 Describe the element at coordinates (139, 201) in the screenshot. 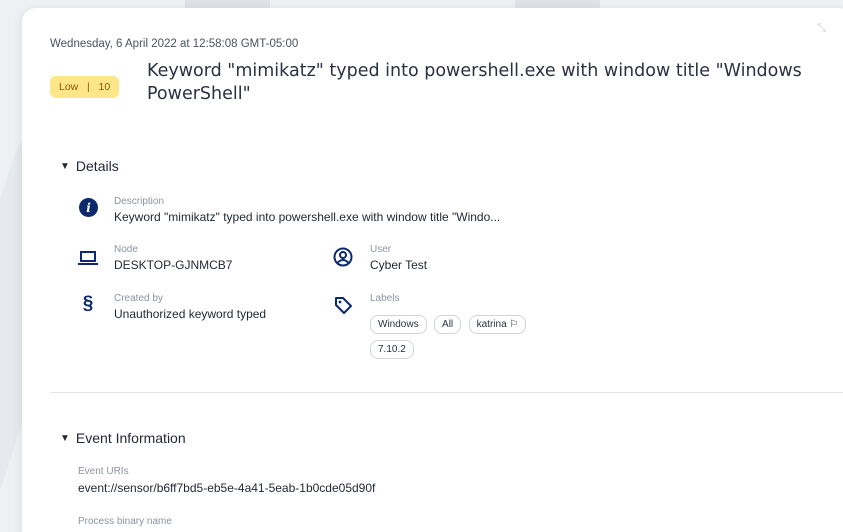

I see `description-label: Description` at that location.